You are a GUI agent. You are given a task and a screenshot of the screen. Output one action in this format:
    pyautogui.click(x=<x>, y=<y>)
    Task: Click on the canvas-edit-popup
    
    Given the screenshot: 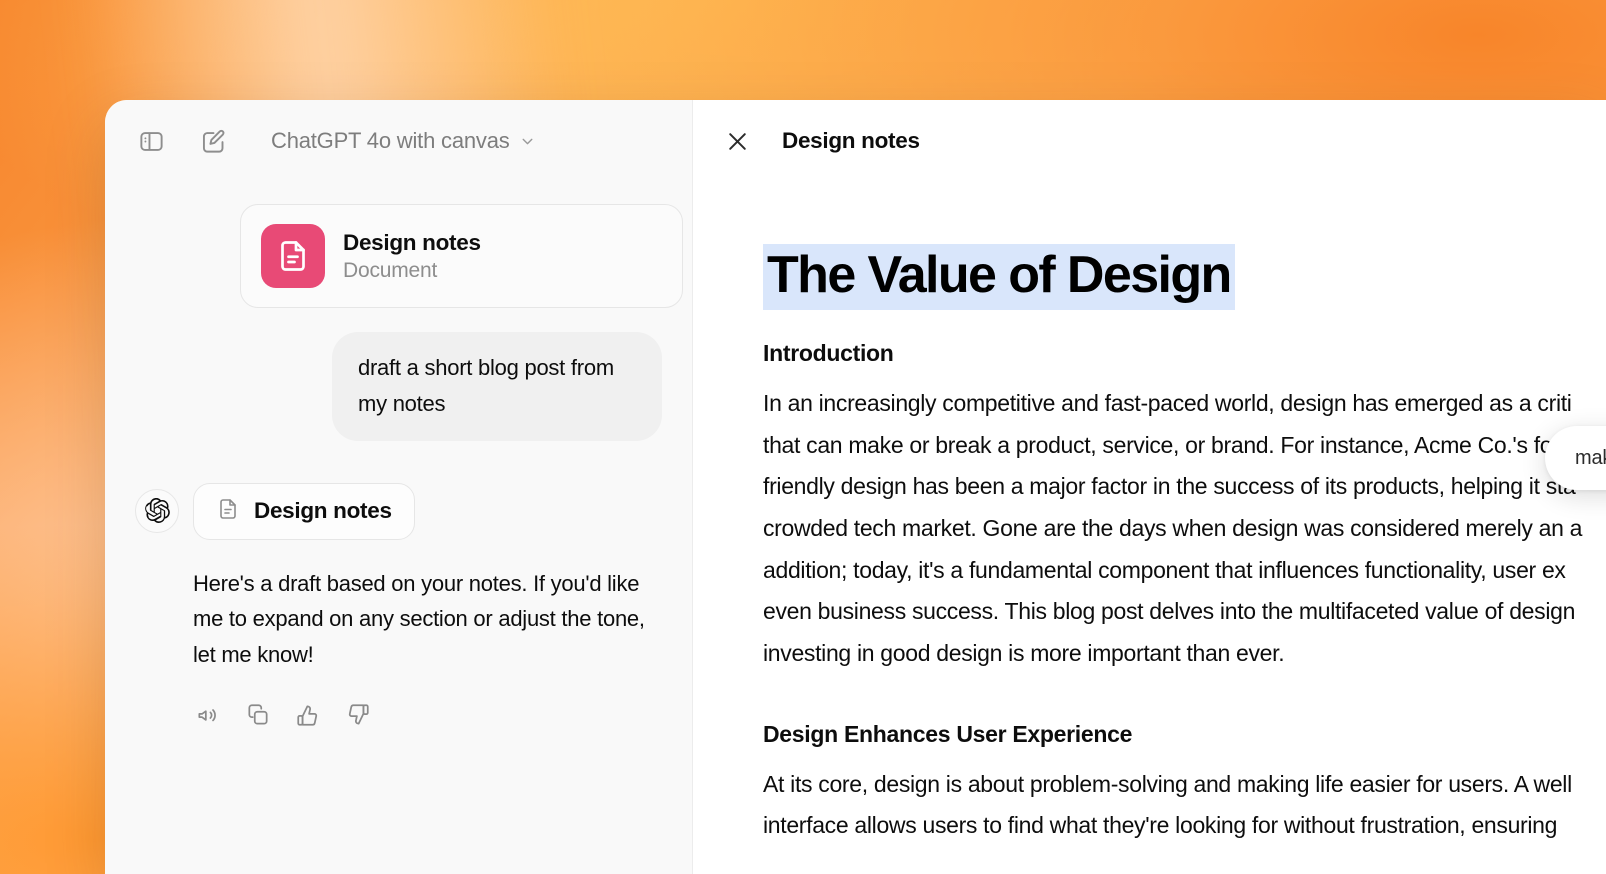 What is the action you would take?
    pyautogui.click(x=1575, y=458)
    